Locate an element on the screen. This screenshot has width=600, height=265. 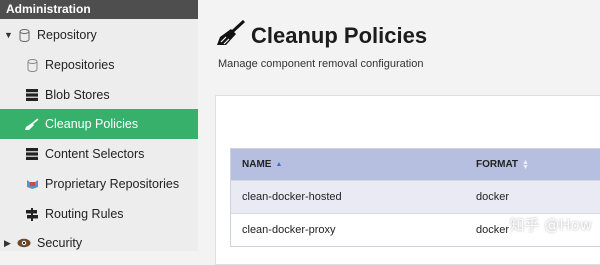
sidebar-item-cleanup-policies: Cleanup Policies is located at coordinates (99, 124).